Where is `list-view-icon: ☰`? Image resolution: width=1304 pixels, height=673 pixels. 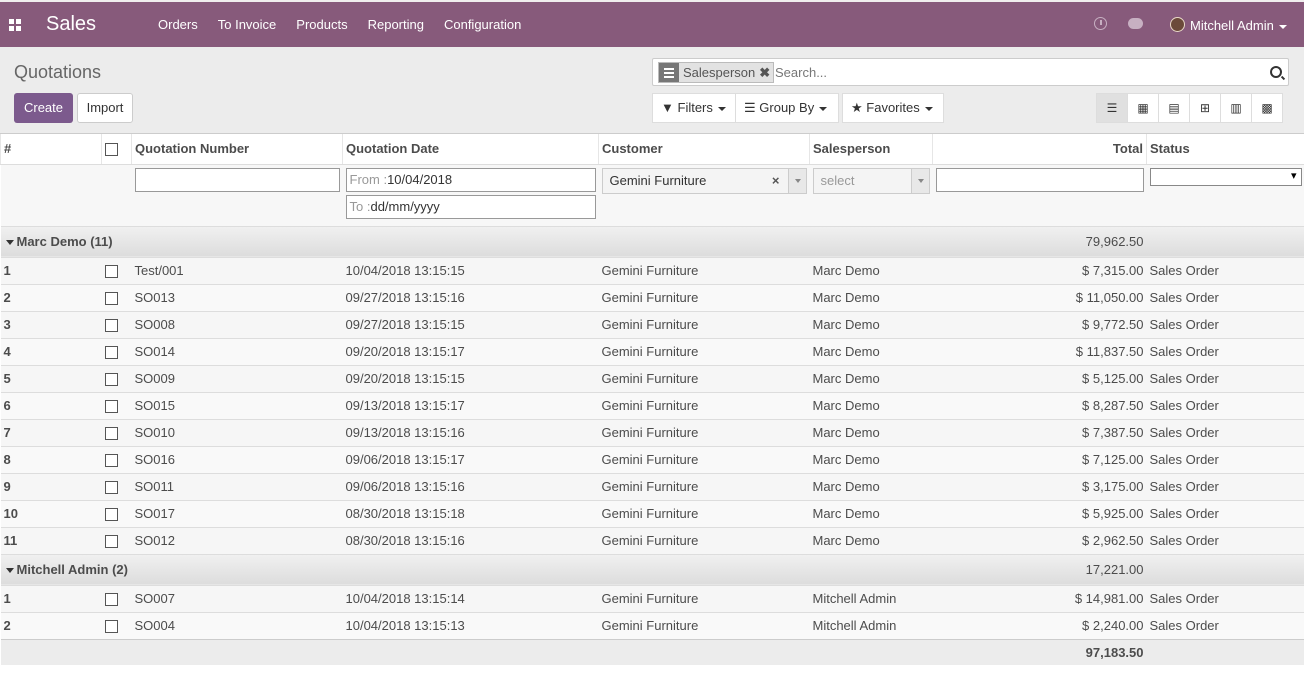
list-view-icon: ☰ is located at coordinates (1112, 108).